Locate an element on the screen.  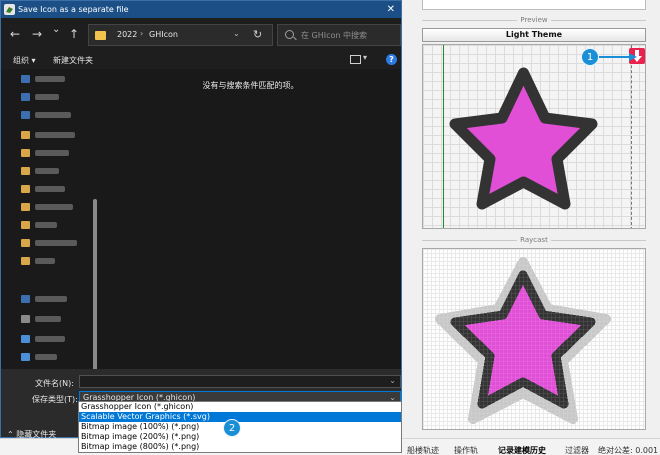
forward-arrow-icon: → is located at coordinates (37, 34).